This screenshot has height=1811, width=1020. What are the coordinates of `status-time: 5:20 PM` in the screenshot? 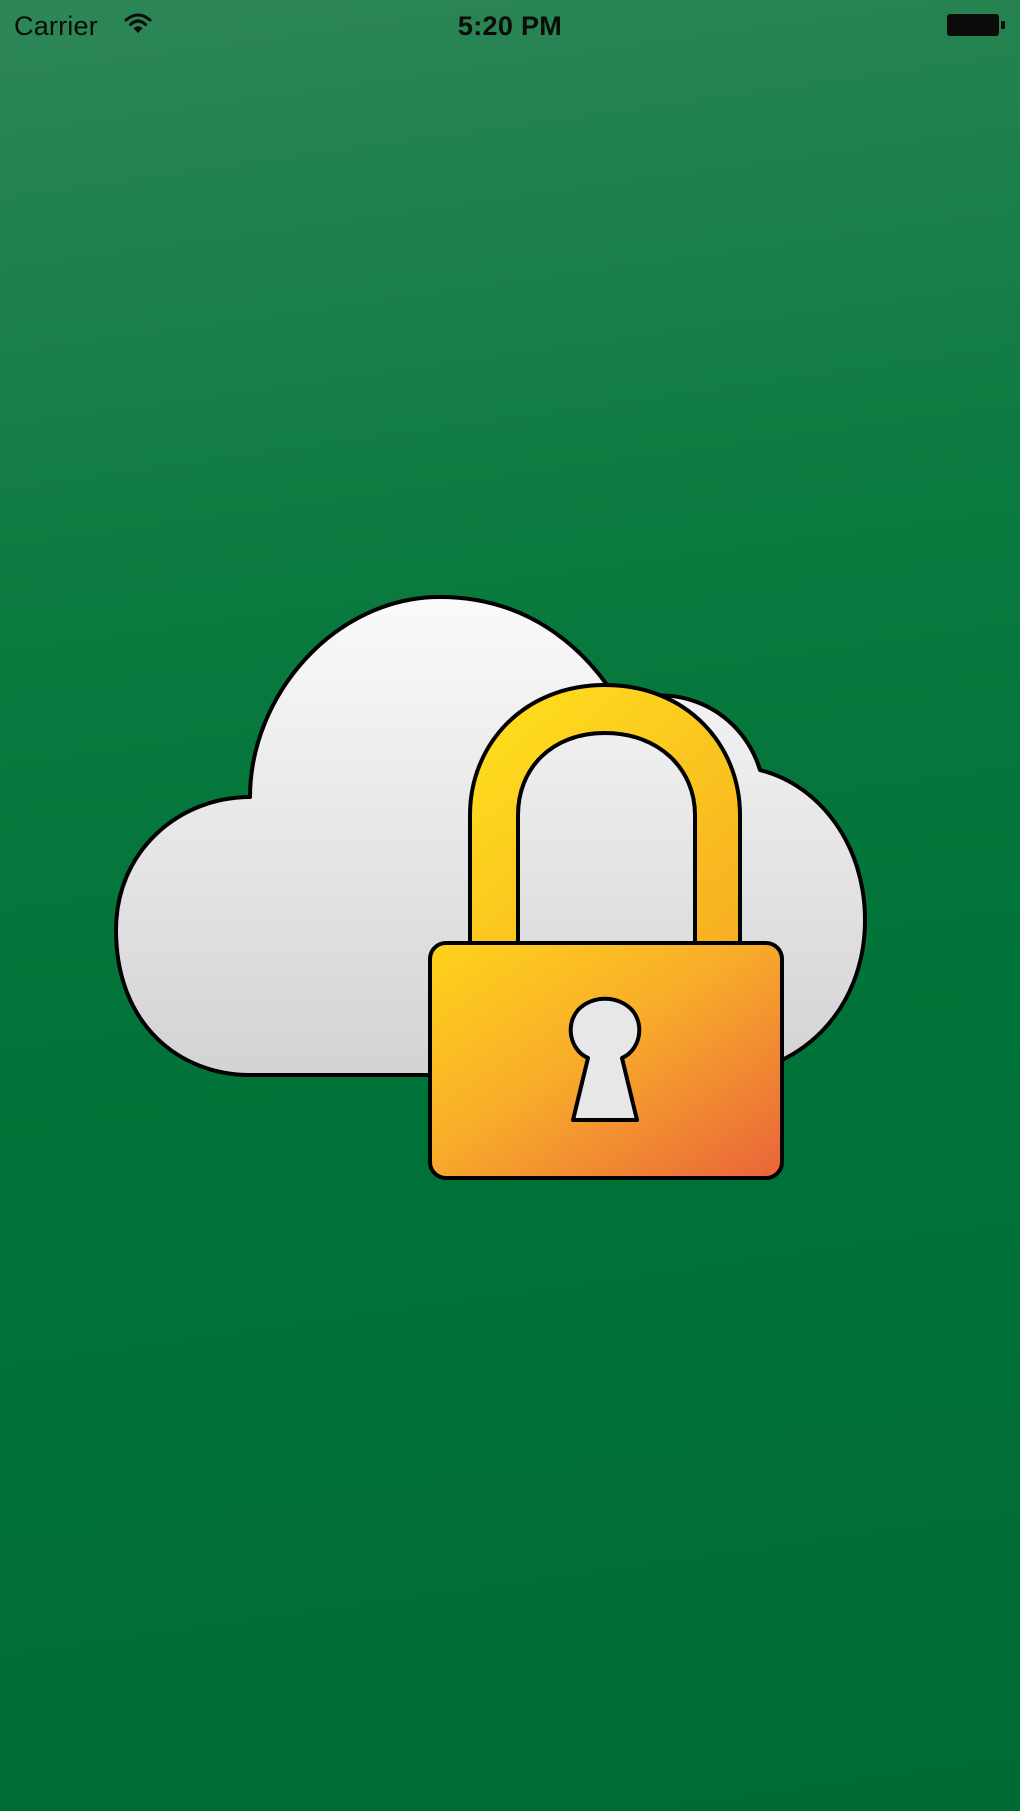 It's located at (510, 26).